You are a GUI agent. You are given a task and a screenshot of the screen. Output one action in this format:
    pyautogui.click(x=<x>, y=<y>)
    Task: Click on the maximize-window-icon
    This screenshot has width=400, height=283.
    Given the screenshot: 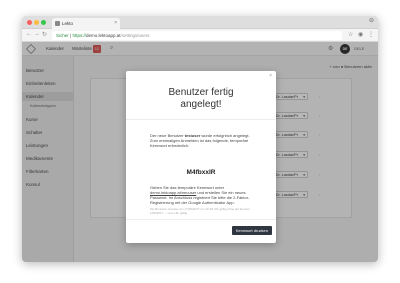 What is the action you would take?
    pyautogui.click(x=43, y=22)
    